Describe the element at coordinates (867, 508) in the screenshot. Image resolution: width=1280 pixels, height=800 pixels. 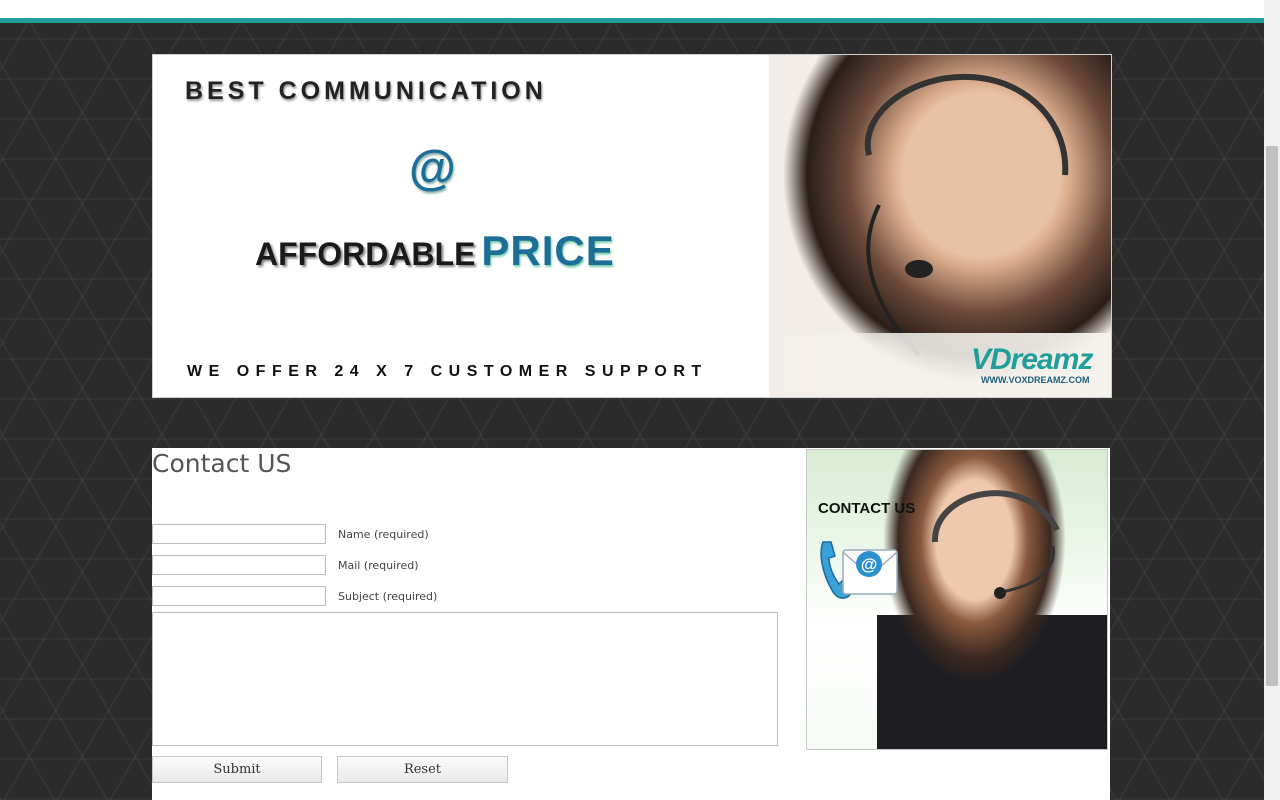
I see `side-heading: CONTACT US` at that location.